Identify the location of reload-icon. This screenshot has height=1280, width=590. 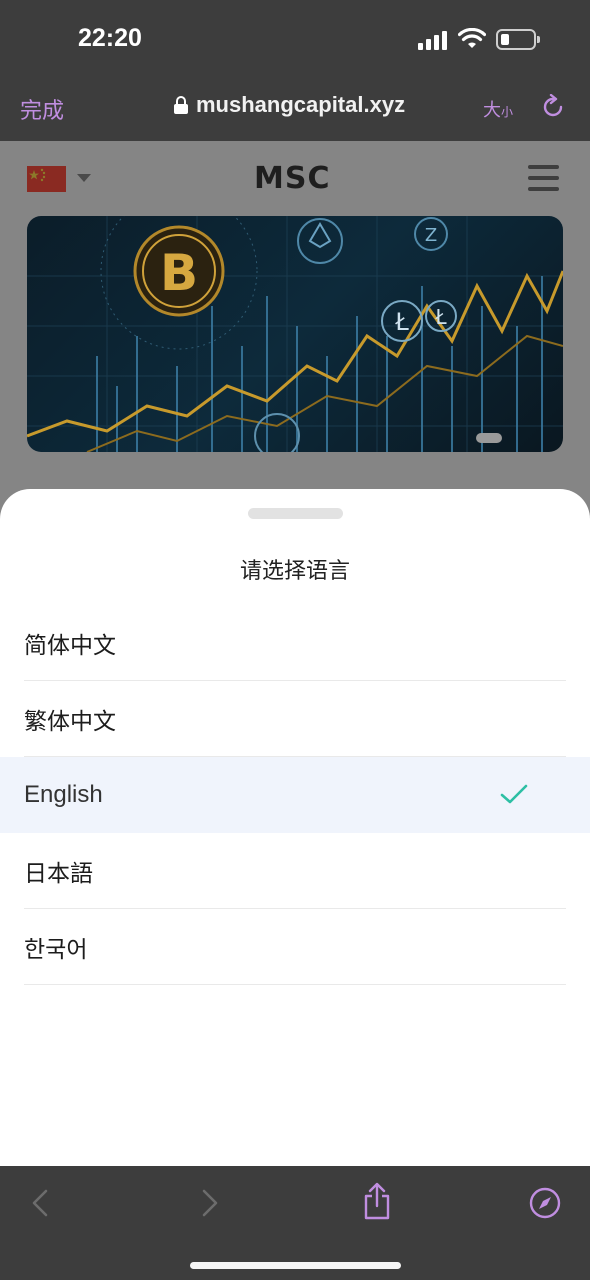
(553, 107).